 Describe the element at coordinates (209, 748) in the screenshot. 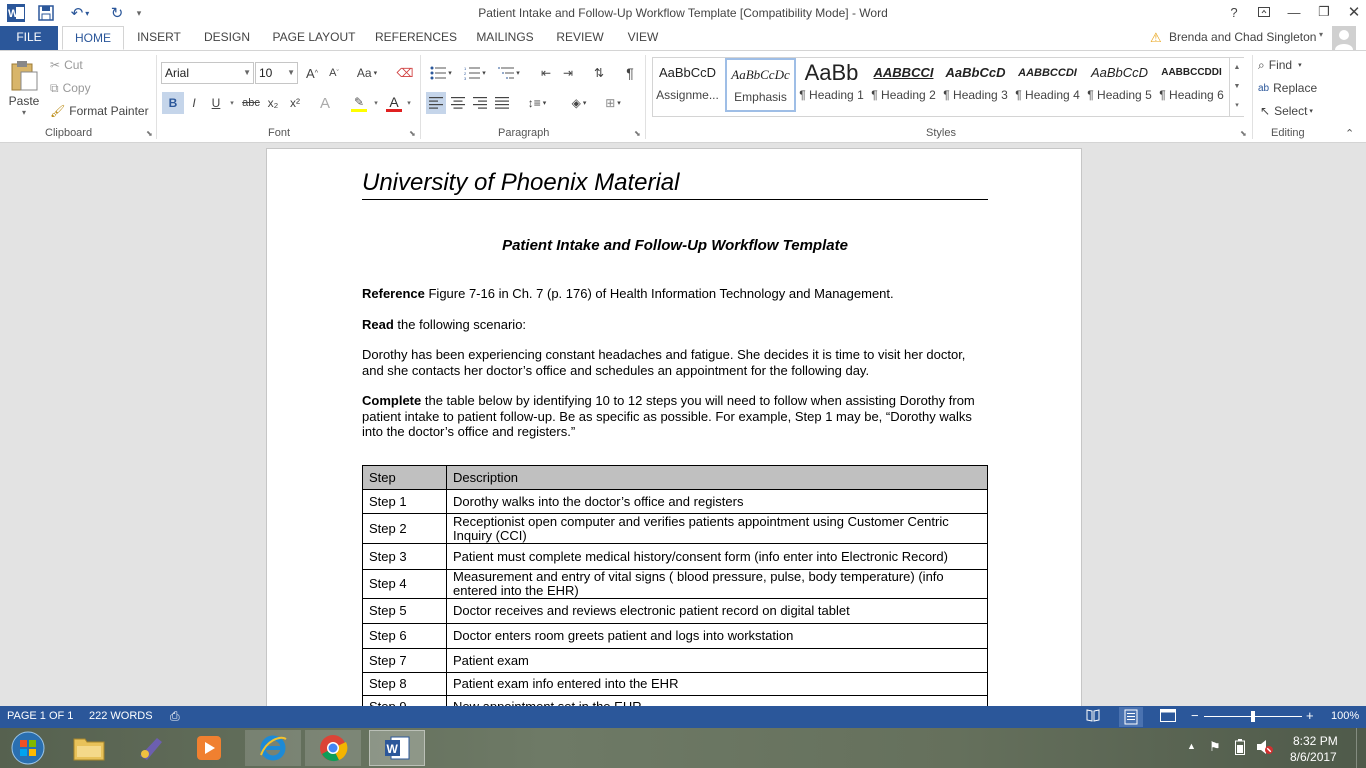

I see `media-player-icon` at that location.